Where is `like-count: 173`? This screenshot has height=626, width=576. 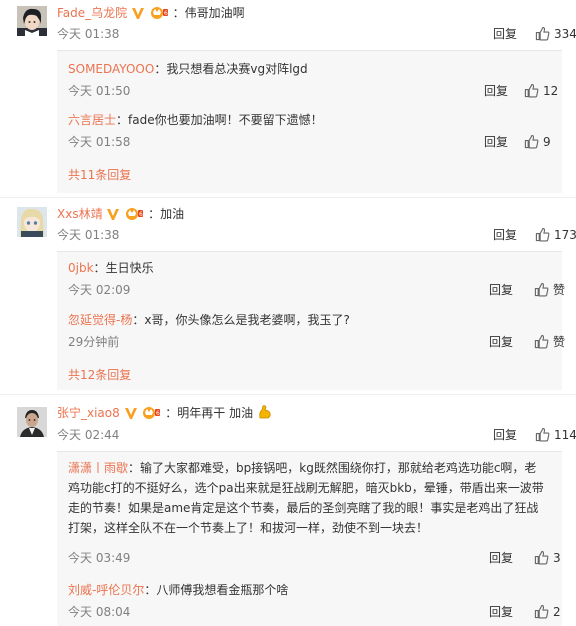
like-count: 173 is located at coordinates (565, 235).